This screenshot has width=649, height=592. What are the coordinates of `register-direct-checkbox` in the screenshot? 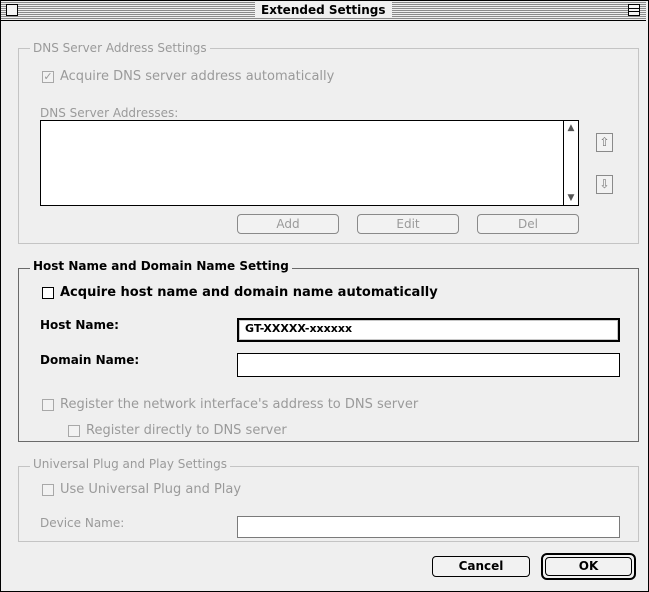 It's located at (74, 431).